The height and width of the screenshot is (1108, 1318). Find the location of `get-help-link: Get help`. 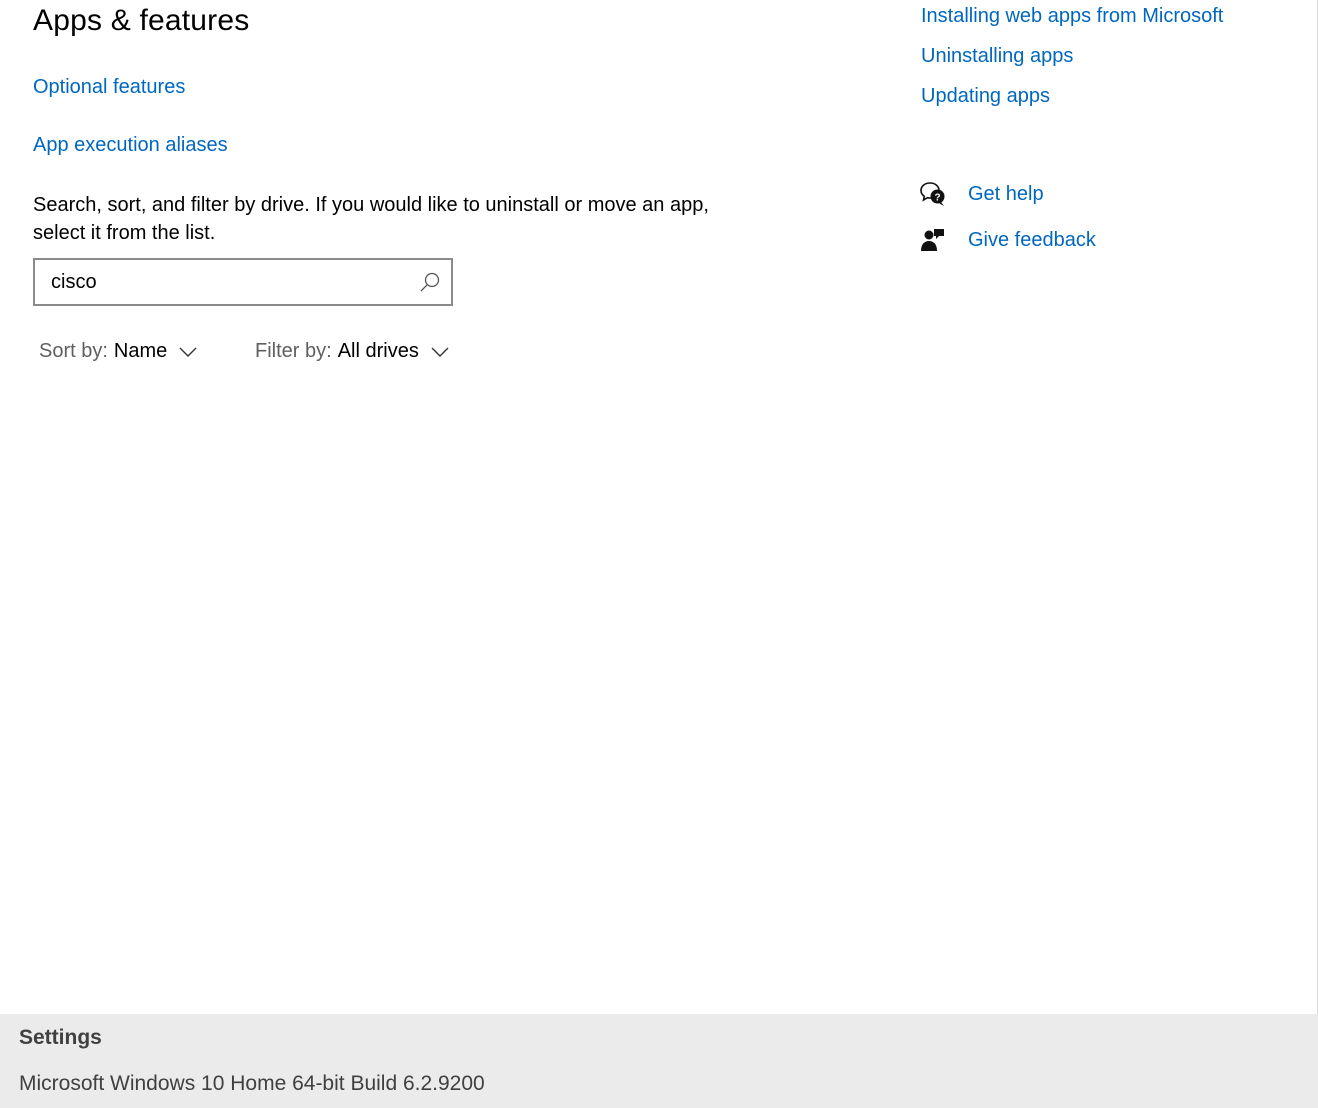

get-help-link: Get help is located at coordinates (1006, 194).